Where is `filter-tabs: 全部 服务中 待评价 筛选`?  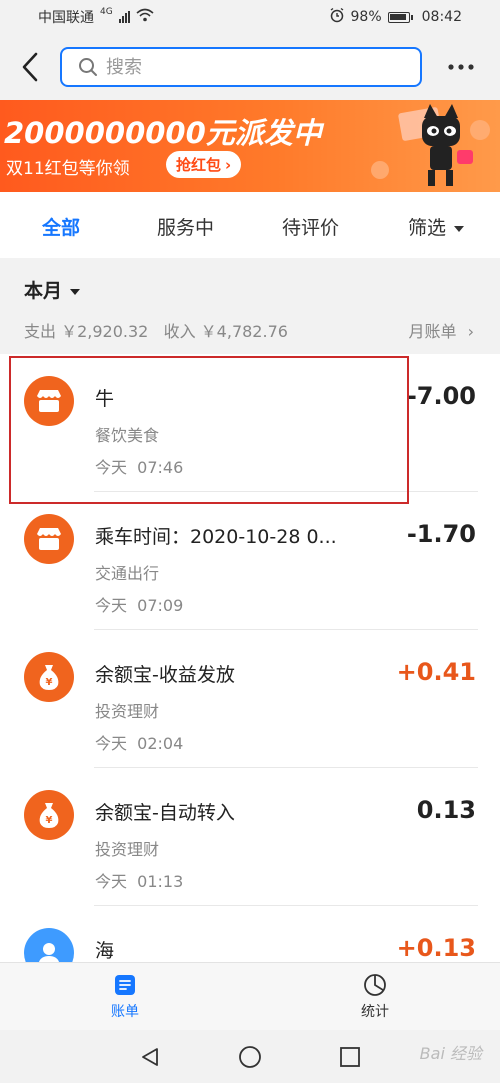 filter-tabs: 全部 服务中 待评价 筛选 is located at coordinates (250, 225).